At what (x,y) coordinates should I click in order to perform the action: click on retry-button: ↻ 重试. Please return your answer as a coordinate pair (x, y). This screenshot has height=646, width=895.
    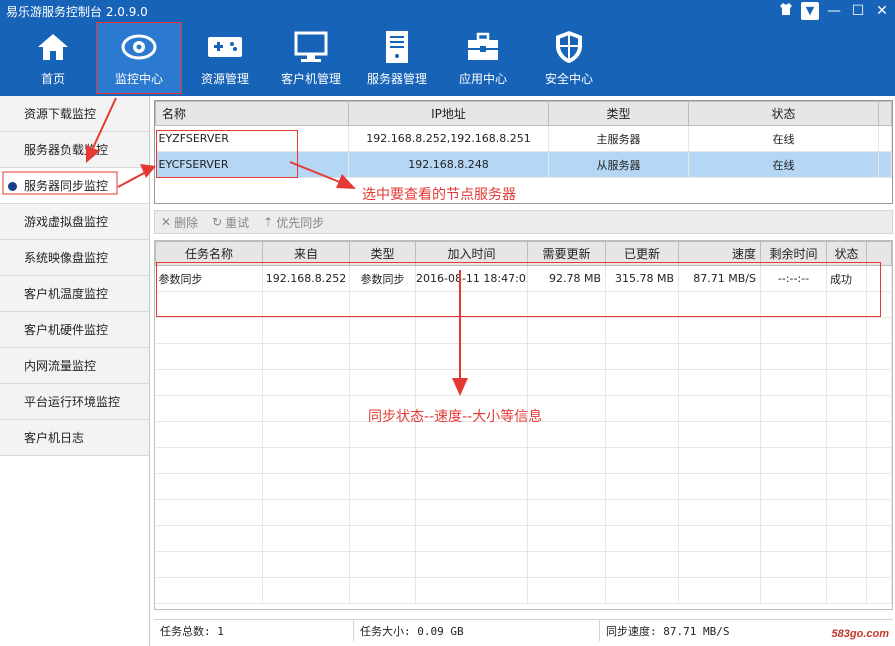
    Looking at the image, I should click on (230, 222).